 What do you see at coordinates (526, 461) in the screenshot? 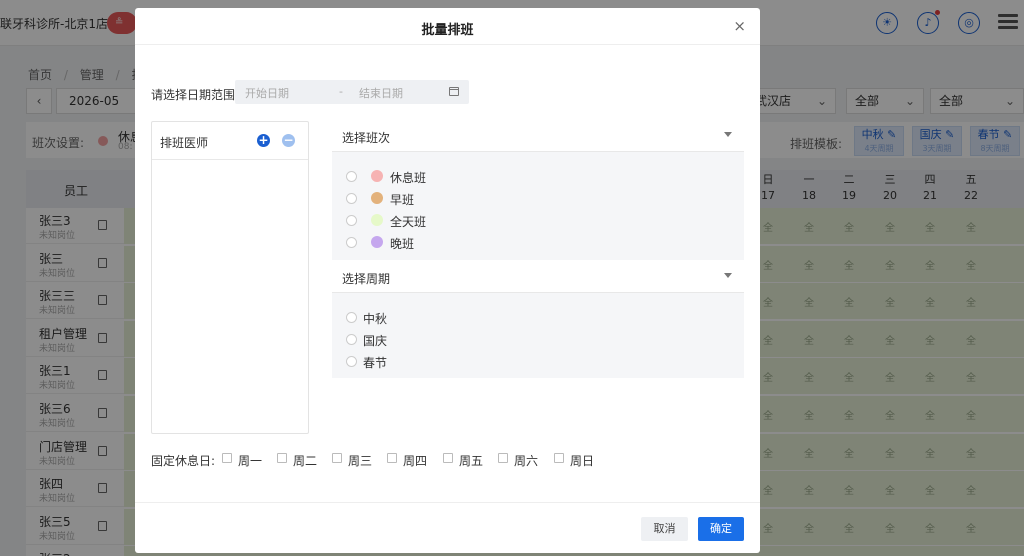
I see `weekday-label: 周六` at bounding box center [526, 461].